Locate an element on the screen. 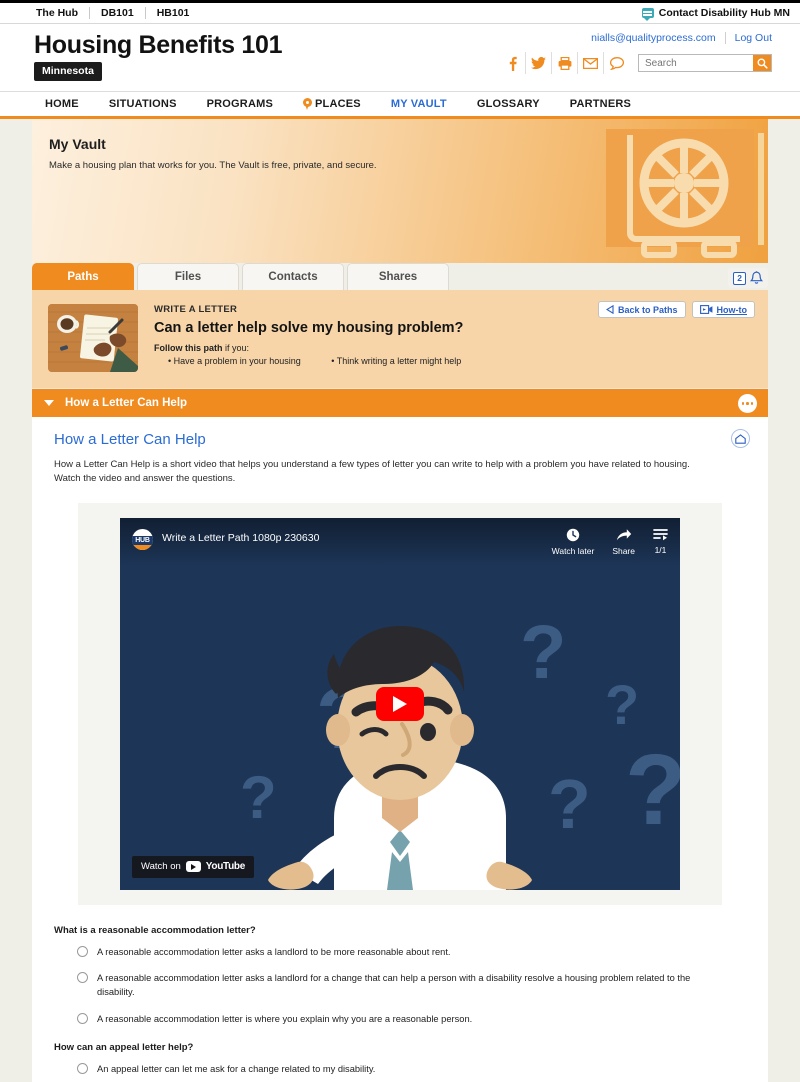 The image size is (800, 1082). path-follow-bold: Follow this path is located at coordinates (188, 348).